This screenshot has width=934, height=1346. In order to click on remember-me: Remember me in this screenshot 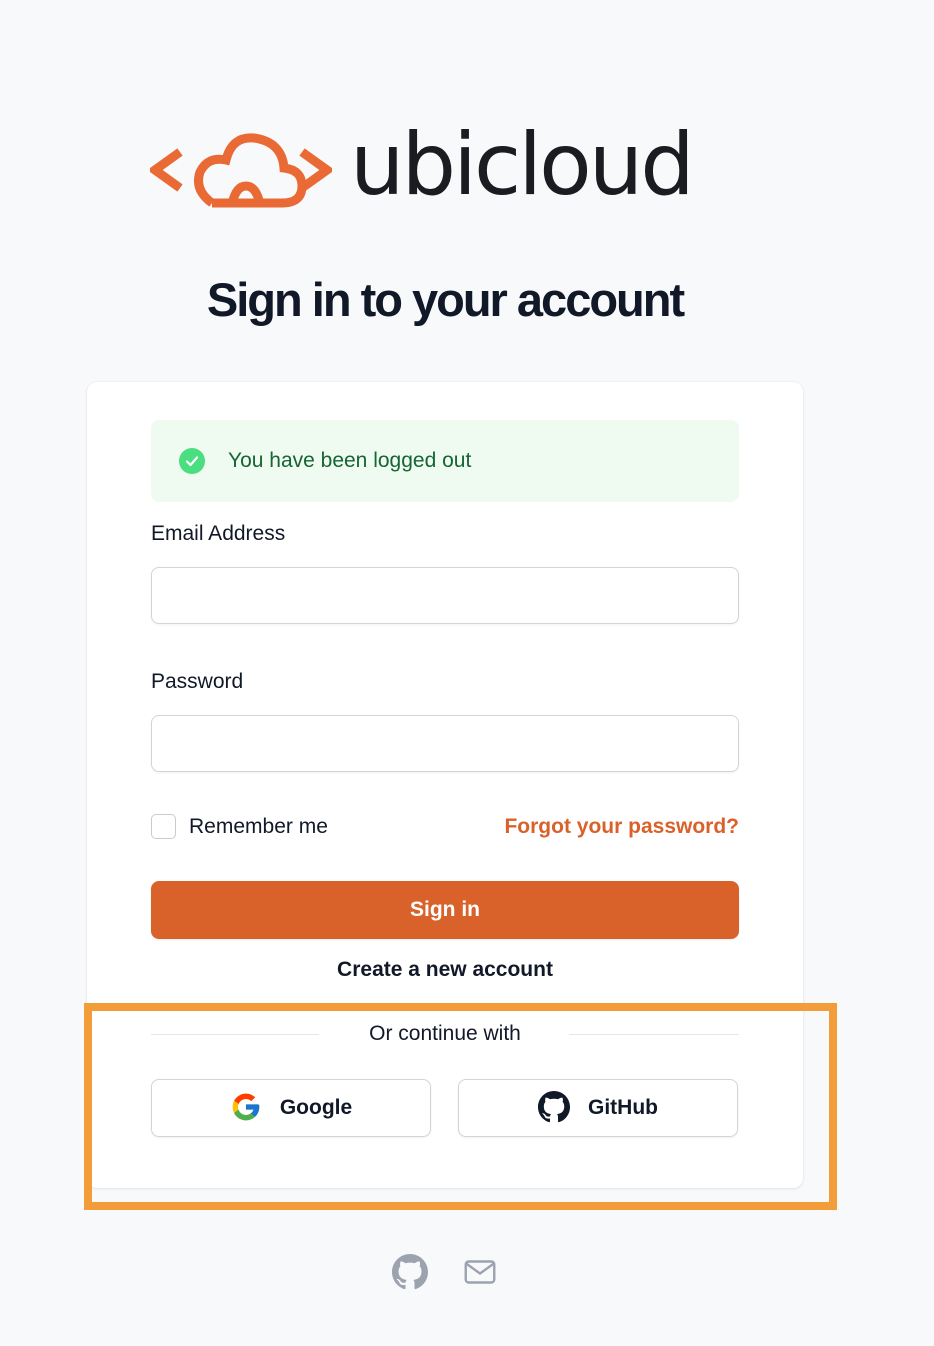, I will do `click(239, 826)`.